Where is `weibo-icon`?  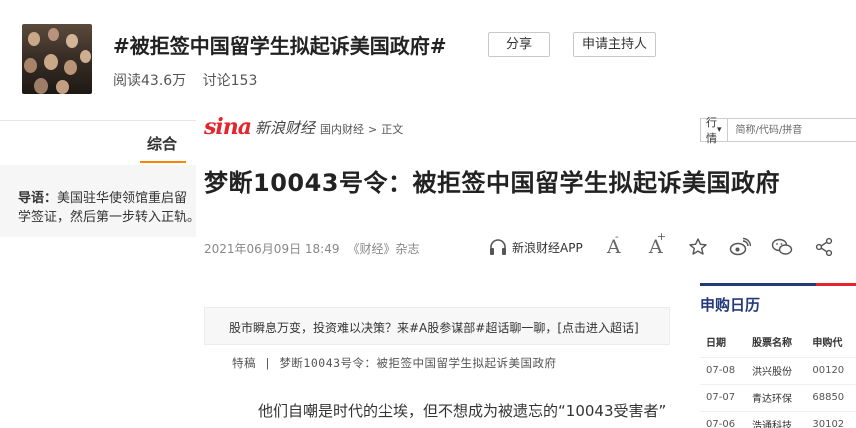 weibo-icon is located at coordinates (740, 247).